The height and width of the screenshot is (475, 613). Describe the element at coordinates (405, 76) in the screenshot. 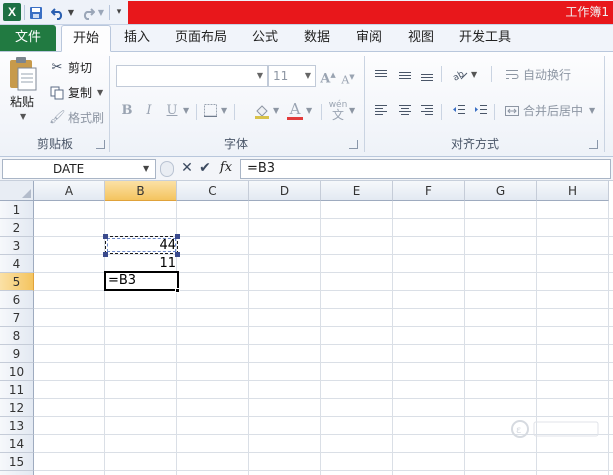

I see `align-middle-icon` at that location.